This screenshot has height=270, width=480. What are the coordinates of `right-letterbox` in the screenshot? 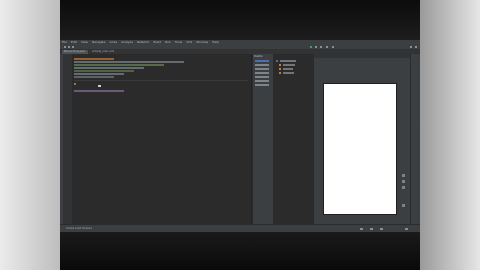 It's located at (450, 135).